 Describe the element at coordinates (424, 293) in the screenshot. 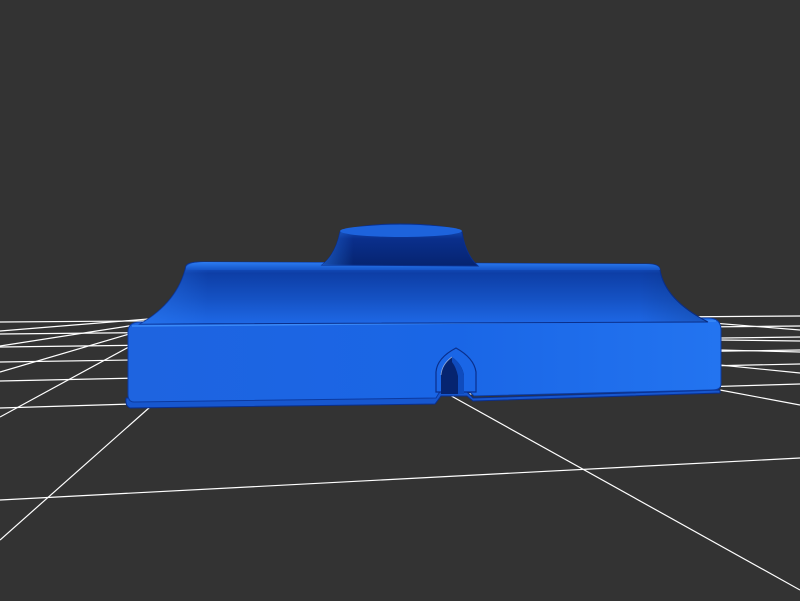

I see `main-body-shade` at that location.